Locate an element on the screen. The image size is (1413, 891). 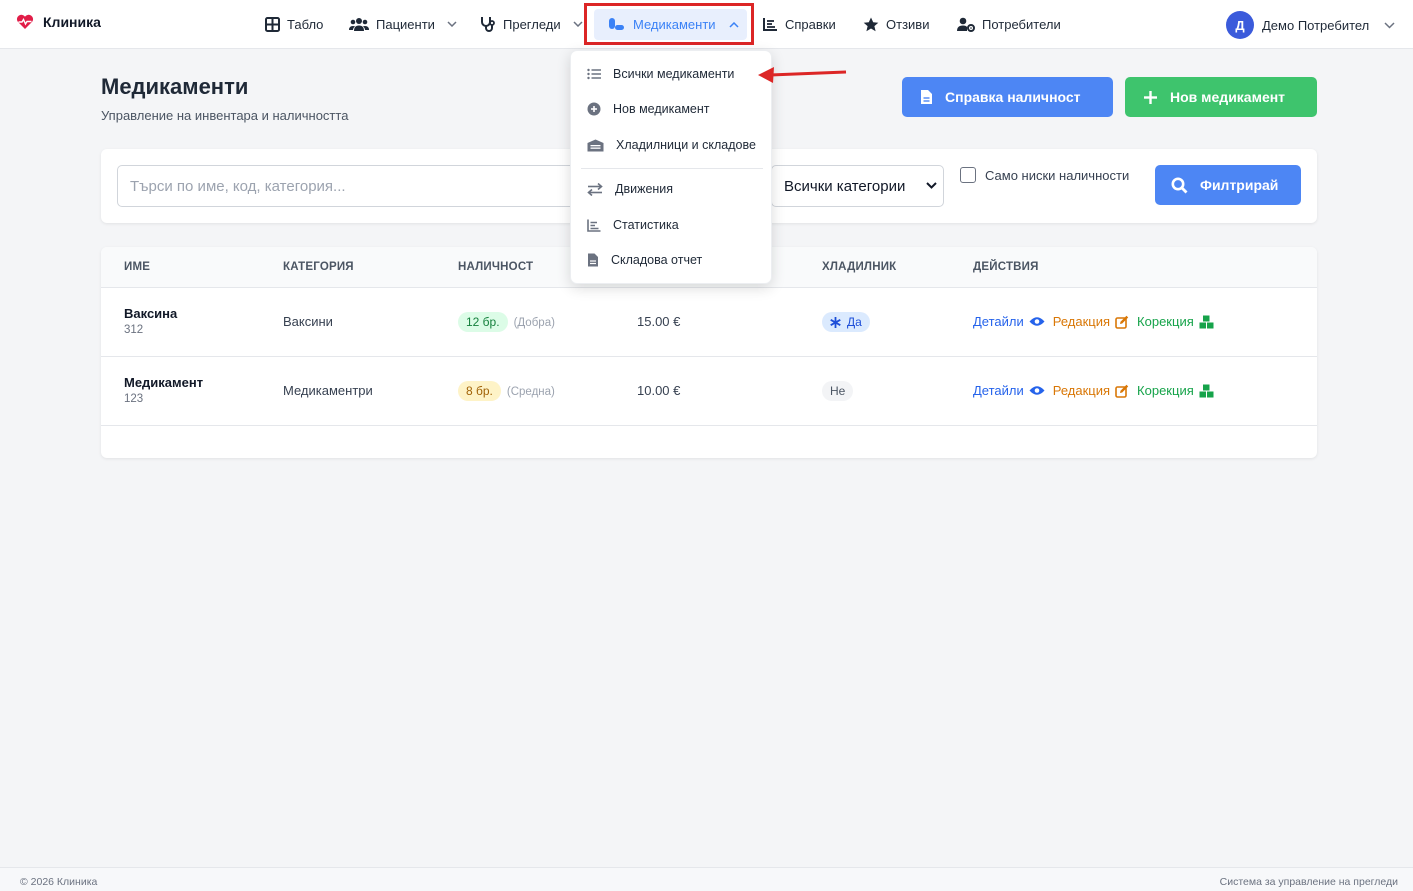
row-actions: Детайли Редакция Корекция is located at coordinates (1093, 321).